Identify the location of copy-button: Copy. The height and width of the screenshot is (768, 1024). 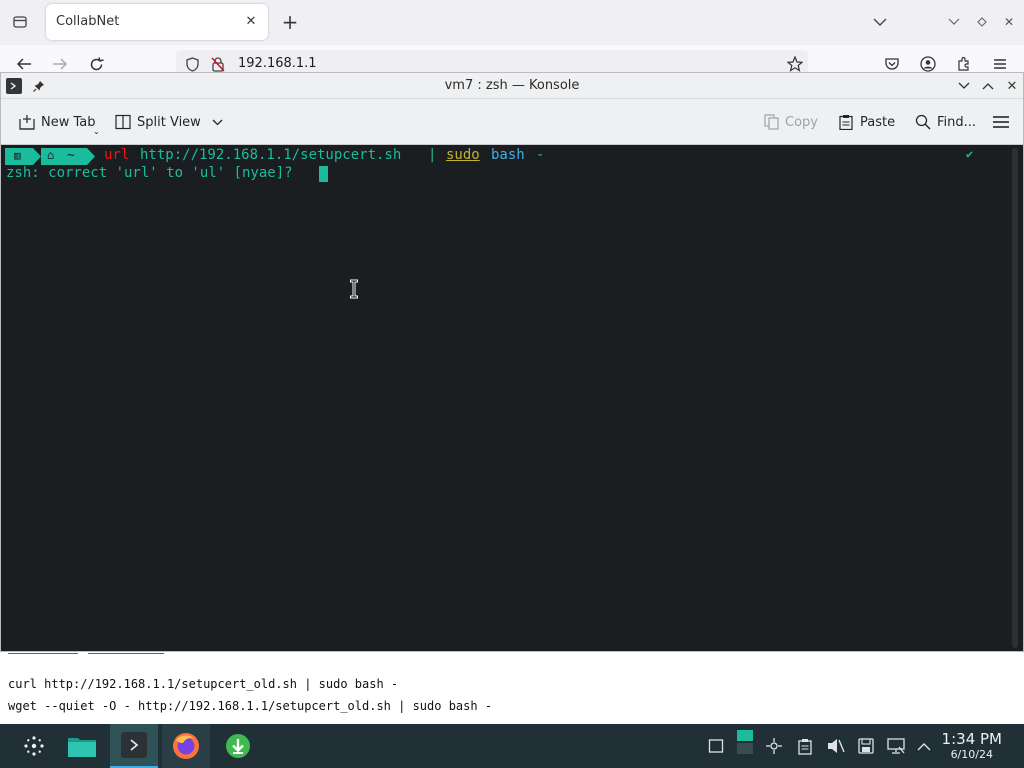
(790, 122).